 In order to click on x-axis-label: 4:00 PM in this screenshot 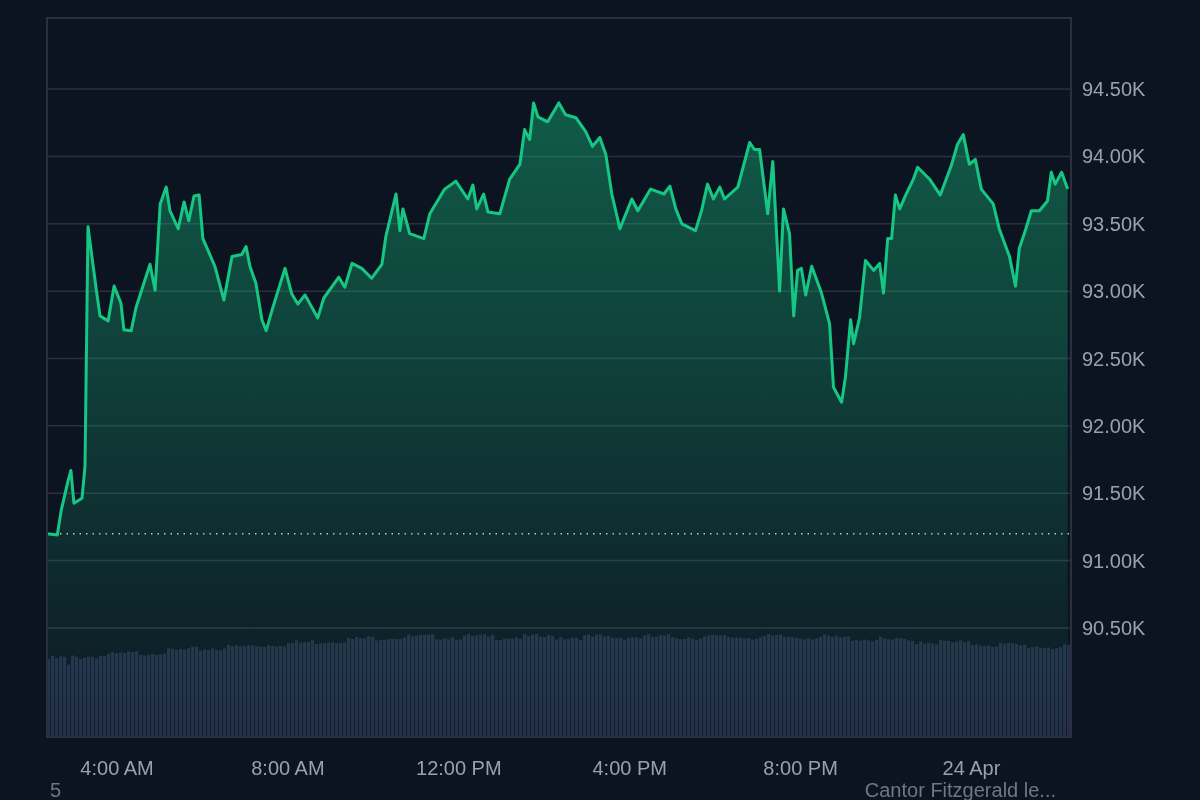, I will do `click(629, 768)`.